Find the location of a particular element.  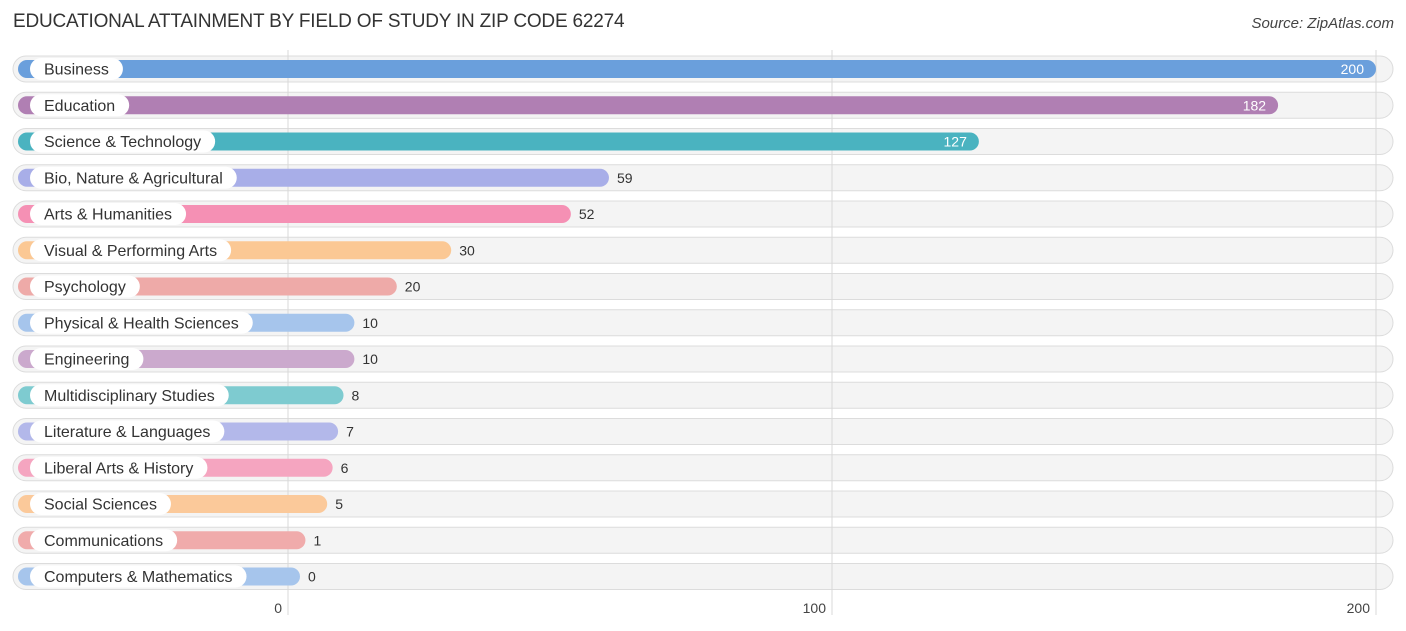

category-label: Arts & Humanities is located at coordinates (108, 215).